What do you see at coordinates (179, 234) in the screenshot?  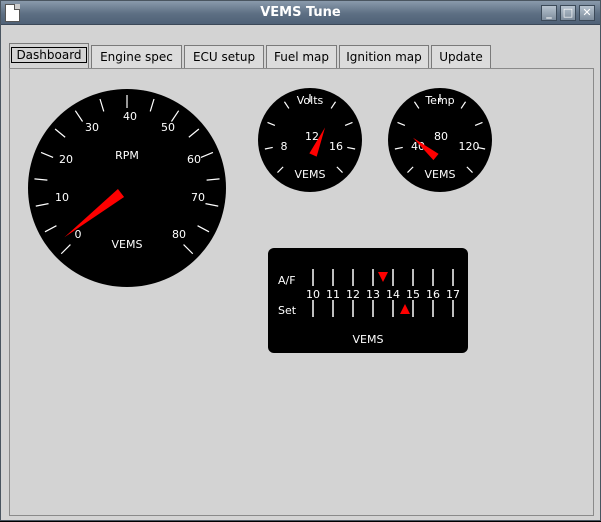 I see `rpm-tick-label: 80` at bounding box center [179, 234].